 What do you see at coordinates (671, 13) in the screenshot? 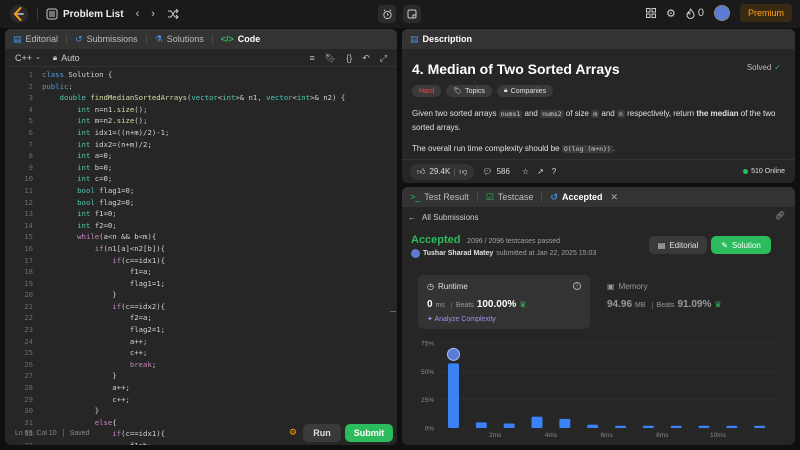
I see `gear-icon: ⚙` at bounding box center [671, 13].